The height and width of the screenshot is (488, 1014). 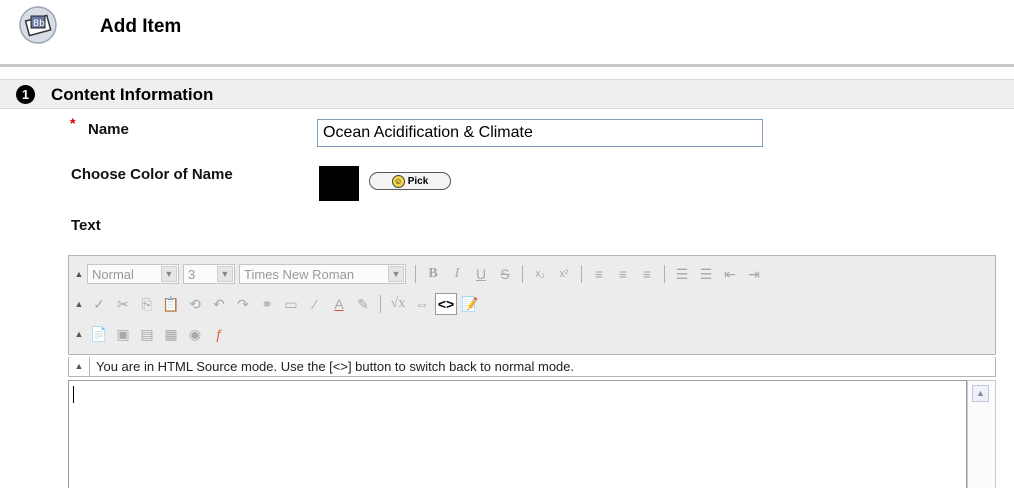 I want to click on redo-icon: ↷, so click(x=243, y=304).